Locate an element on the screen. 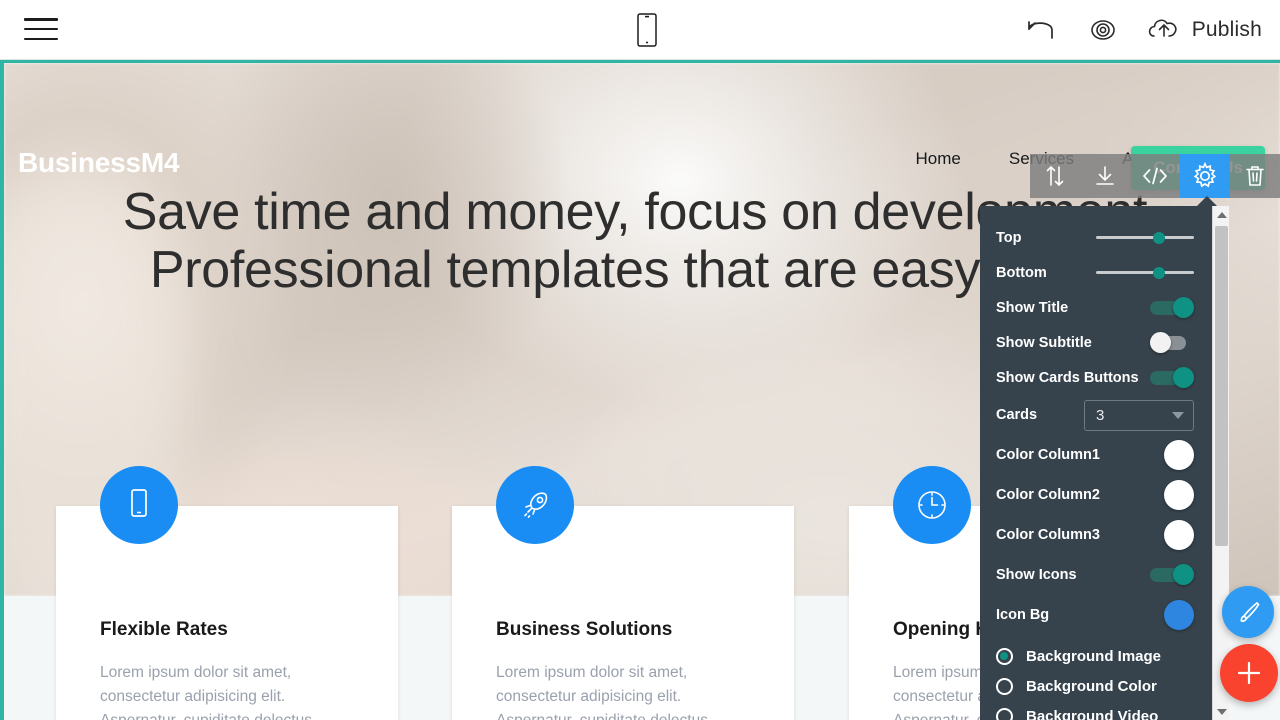 This screenshot has height=720, width=1280. setting-label: Show Cards Buttons is located at coordinates (1067, 377).